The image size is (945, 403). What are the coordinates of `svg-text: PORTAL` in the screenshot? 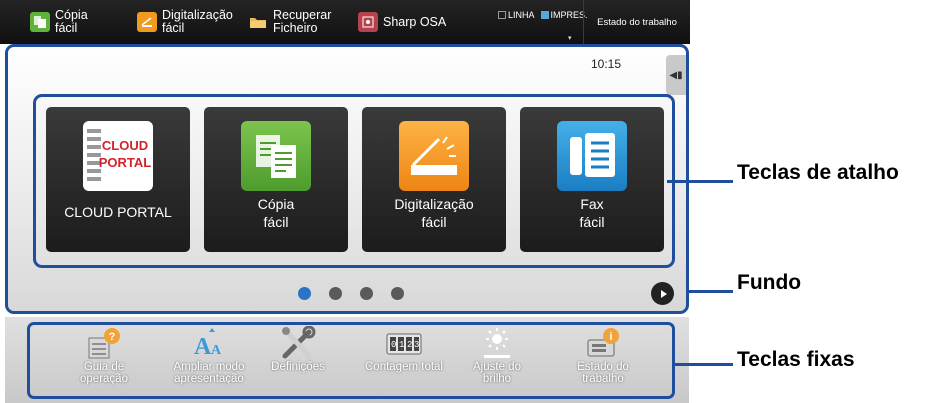 It's located at (125, 162).